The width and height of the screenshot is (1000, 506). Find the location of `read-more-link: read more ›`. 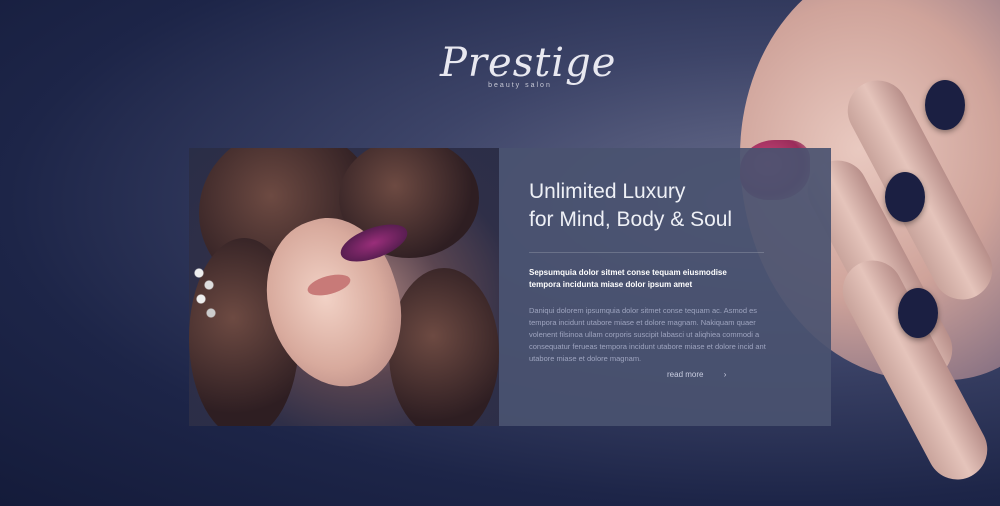

read-more-link: read more › is located at coordinates (696, 374).